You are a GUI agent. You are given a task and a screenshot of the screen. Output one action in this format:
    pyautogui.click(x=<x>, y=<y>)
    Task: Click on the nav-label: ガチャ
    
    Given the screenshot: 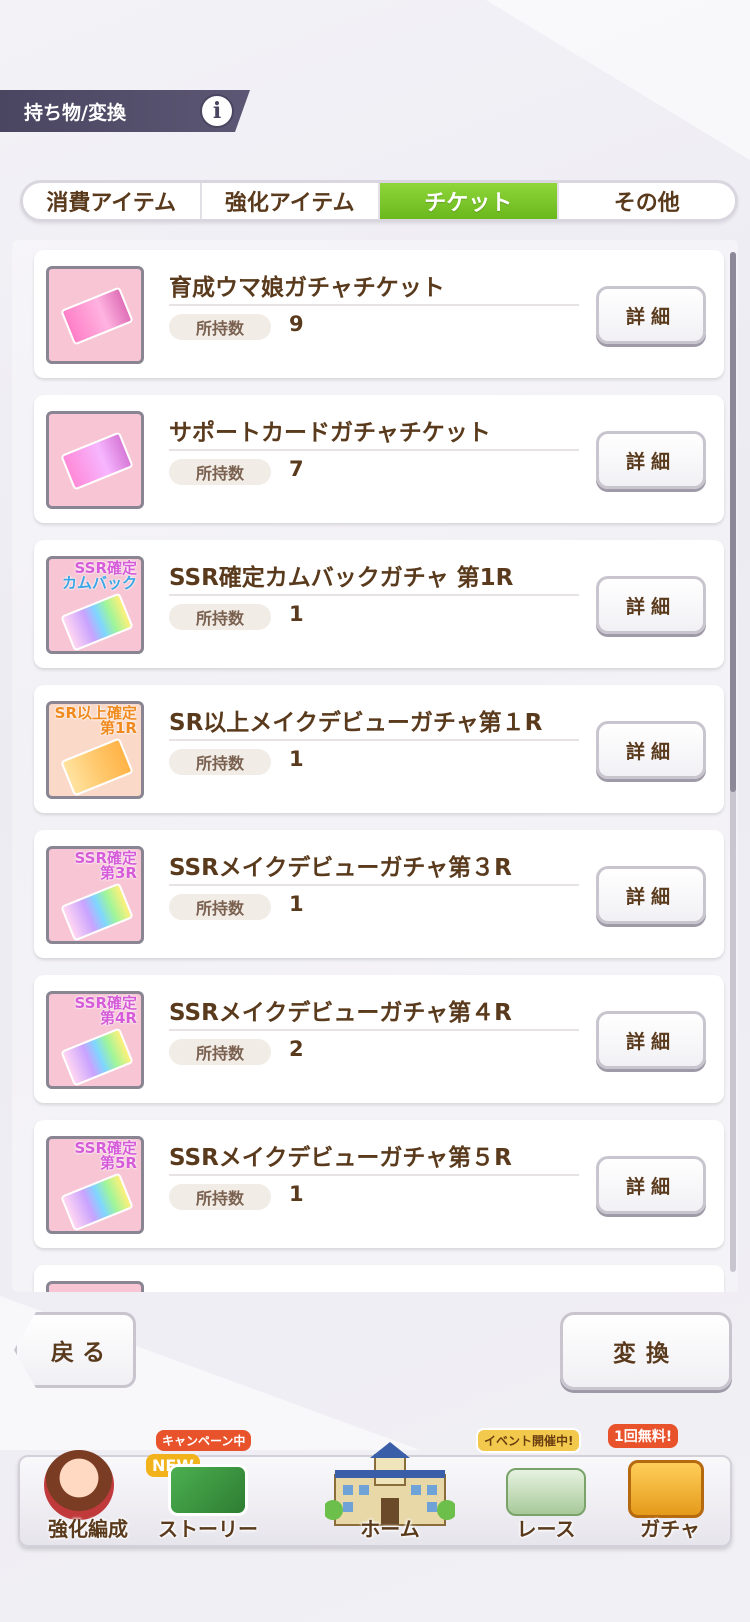 What is the action you would take?
    pyautogui.click(x=670, y=1529)
    